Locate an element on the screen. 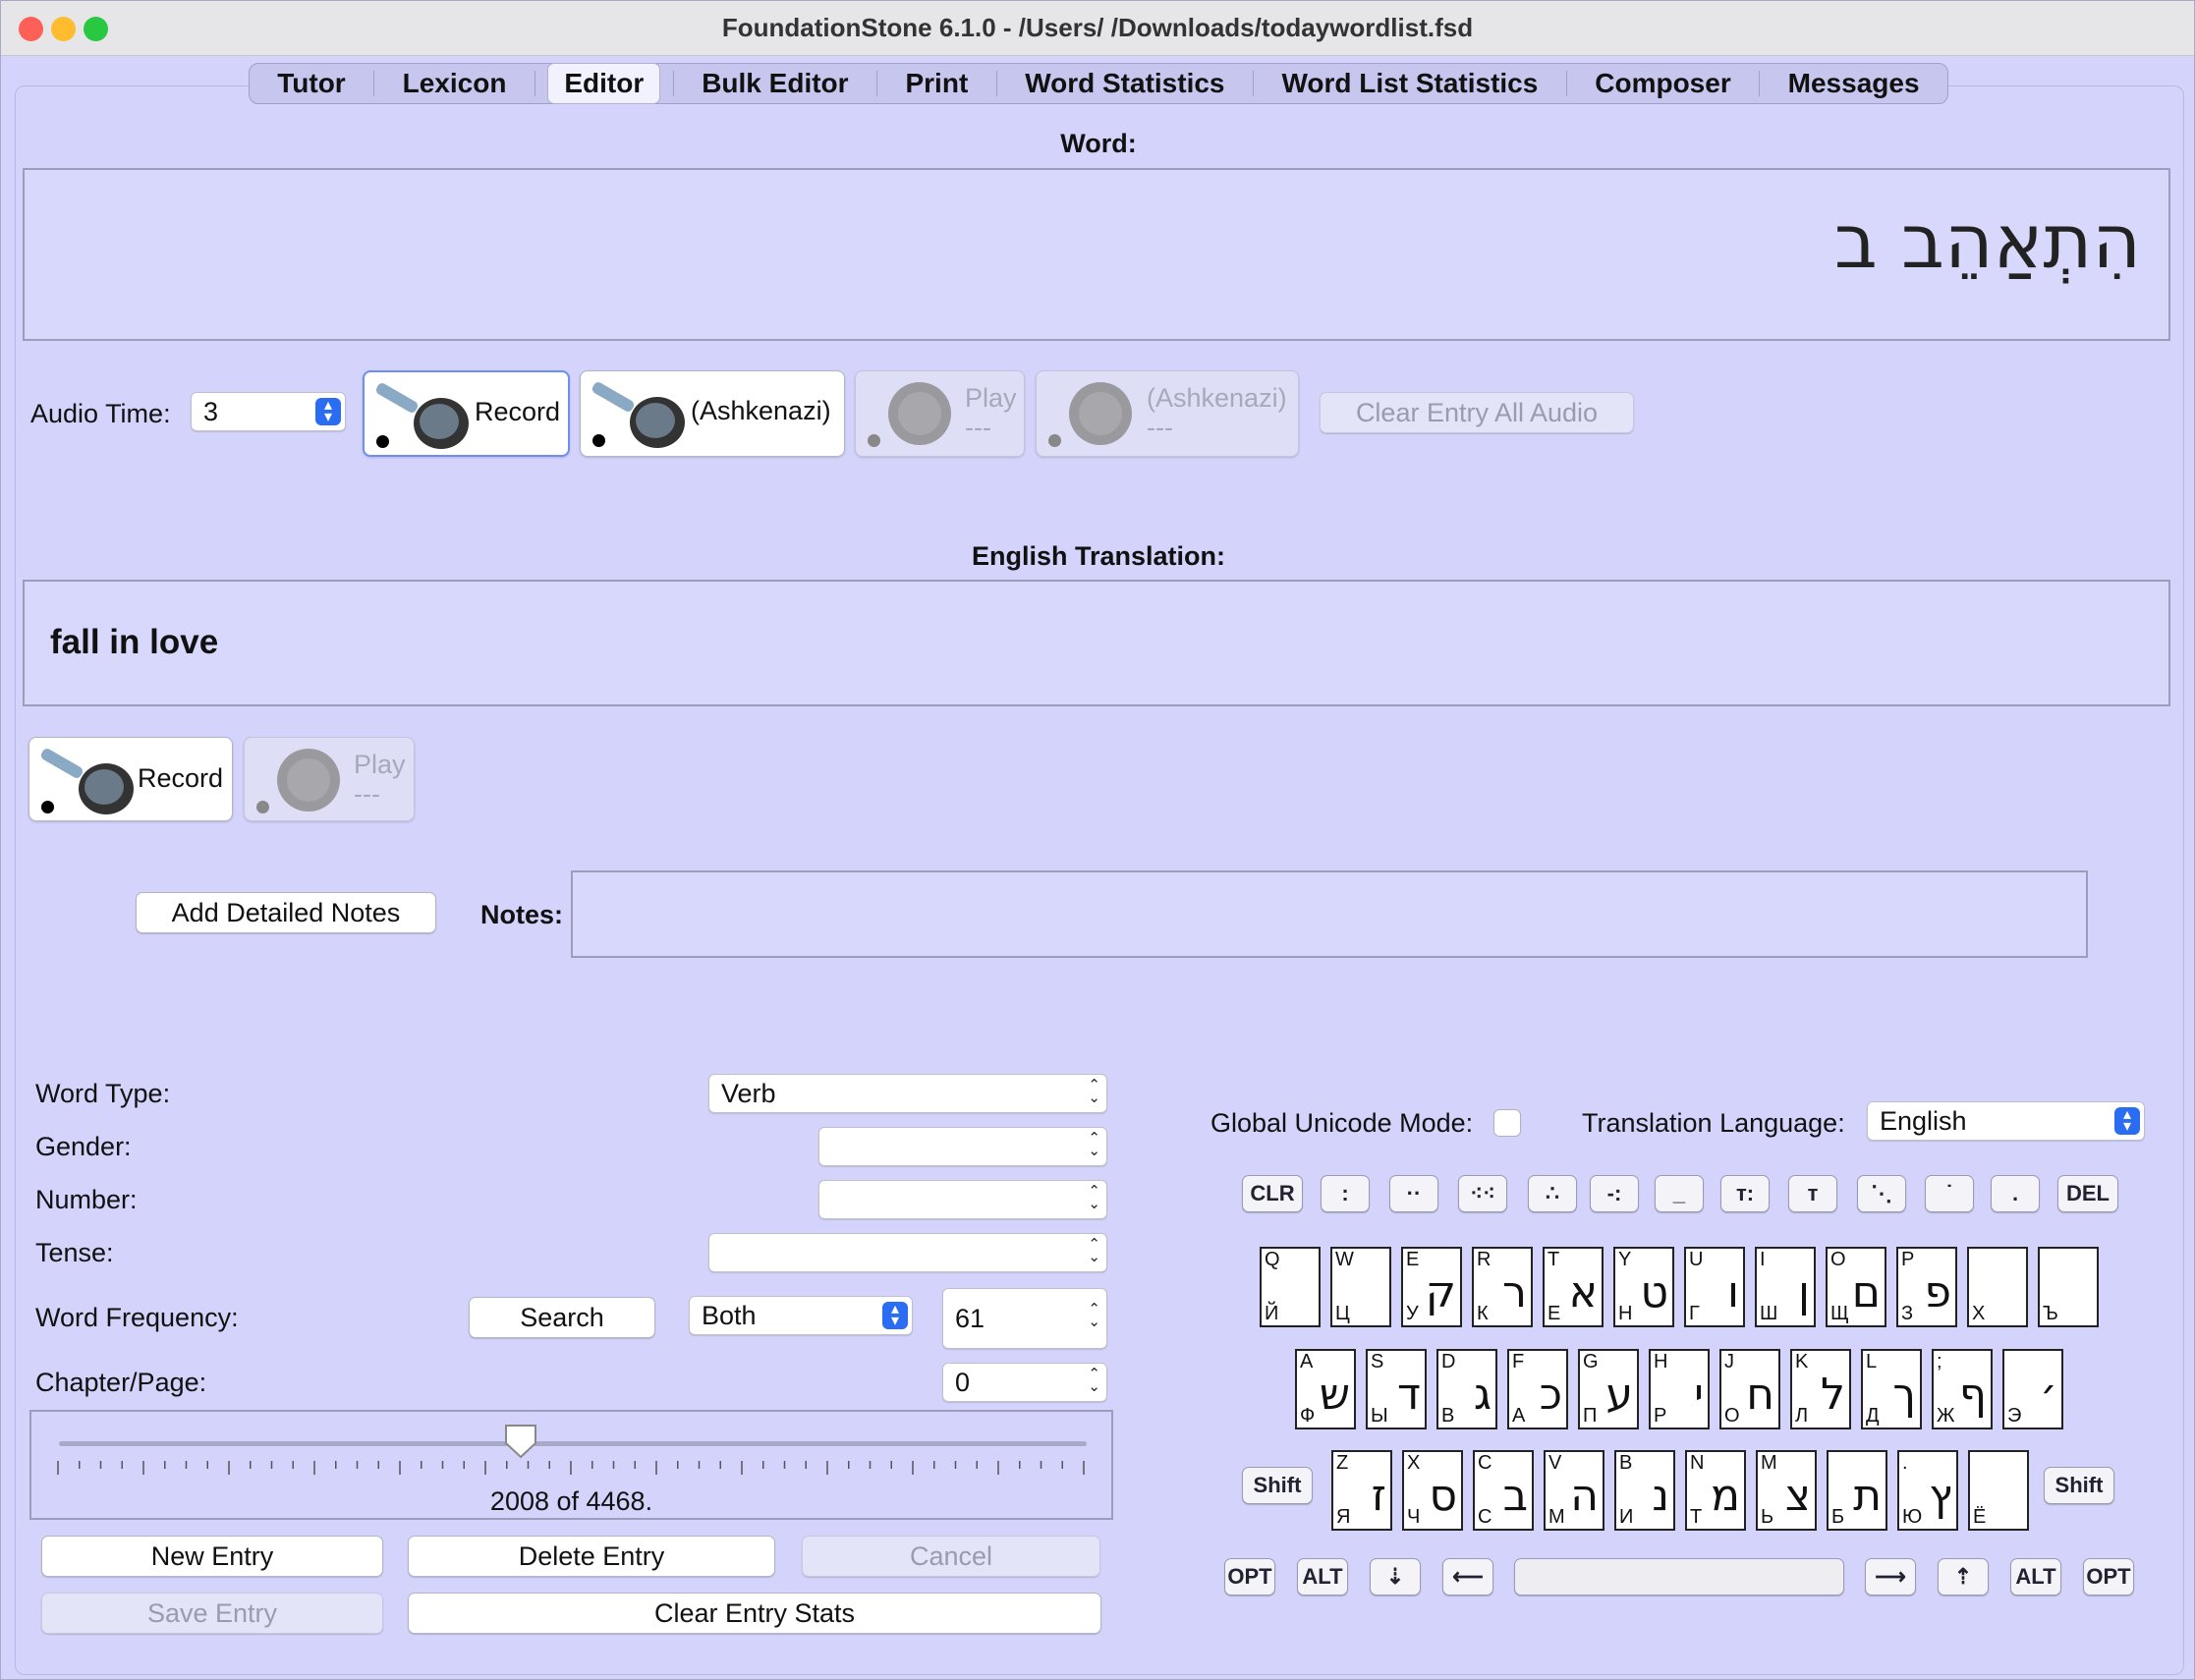 The image size is (2195, 1680). down-arrow-key: ⇣ is located at coordinates (1395, 1577).